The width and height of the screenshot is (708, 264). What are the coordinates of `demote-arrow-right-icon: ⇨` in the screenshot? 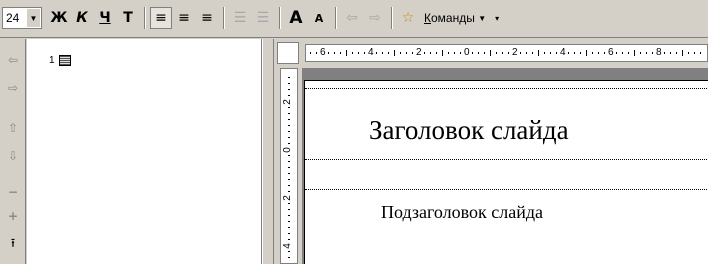 It's located at (13, 88).